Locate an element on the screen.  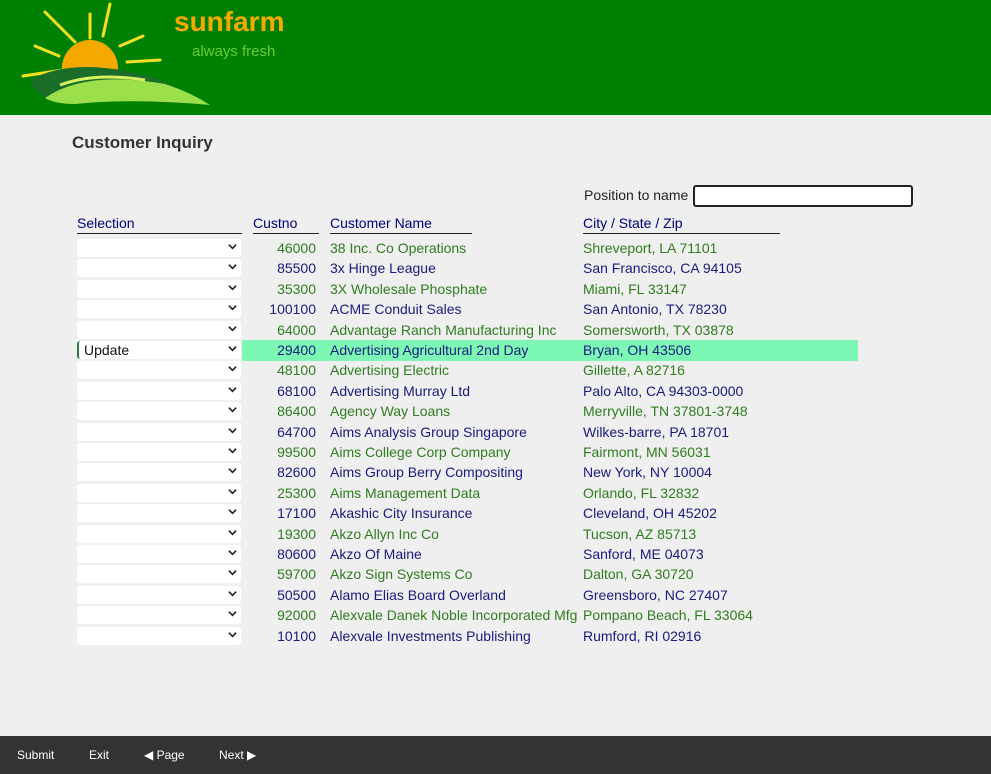
column-header-custno: Custno is located at coordinates (286, 224).